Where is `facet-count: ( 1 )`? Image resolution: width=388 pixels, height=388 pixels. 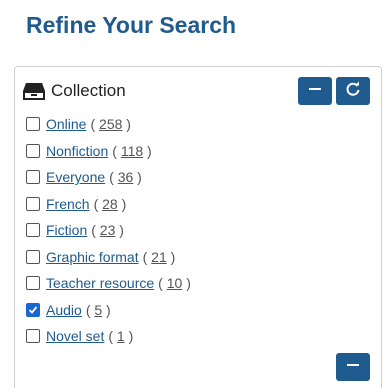 facet-count: ( 1 ) is located at coordinates (121, 336).